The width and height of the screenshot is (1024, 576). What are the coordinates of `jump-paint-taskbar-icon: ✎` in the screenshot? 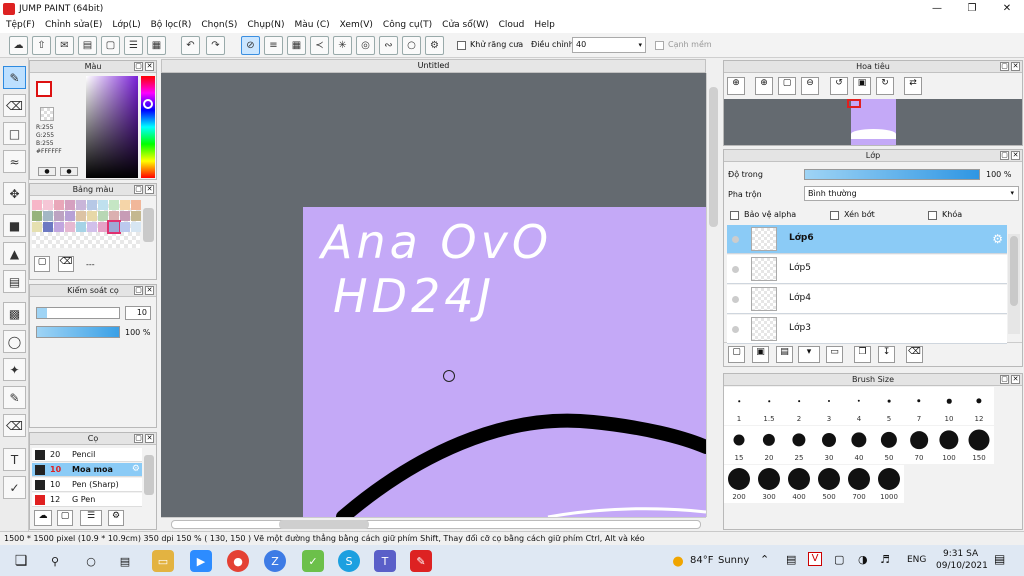 It's located at (421, 561).